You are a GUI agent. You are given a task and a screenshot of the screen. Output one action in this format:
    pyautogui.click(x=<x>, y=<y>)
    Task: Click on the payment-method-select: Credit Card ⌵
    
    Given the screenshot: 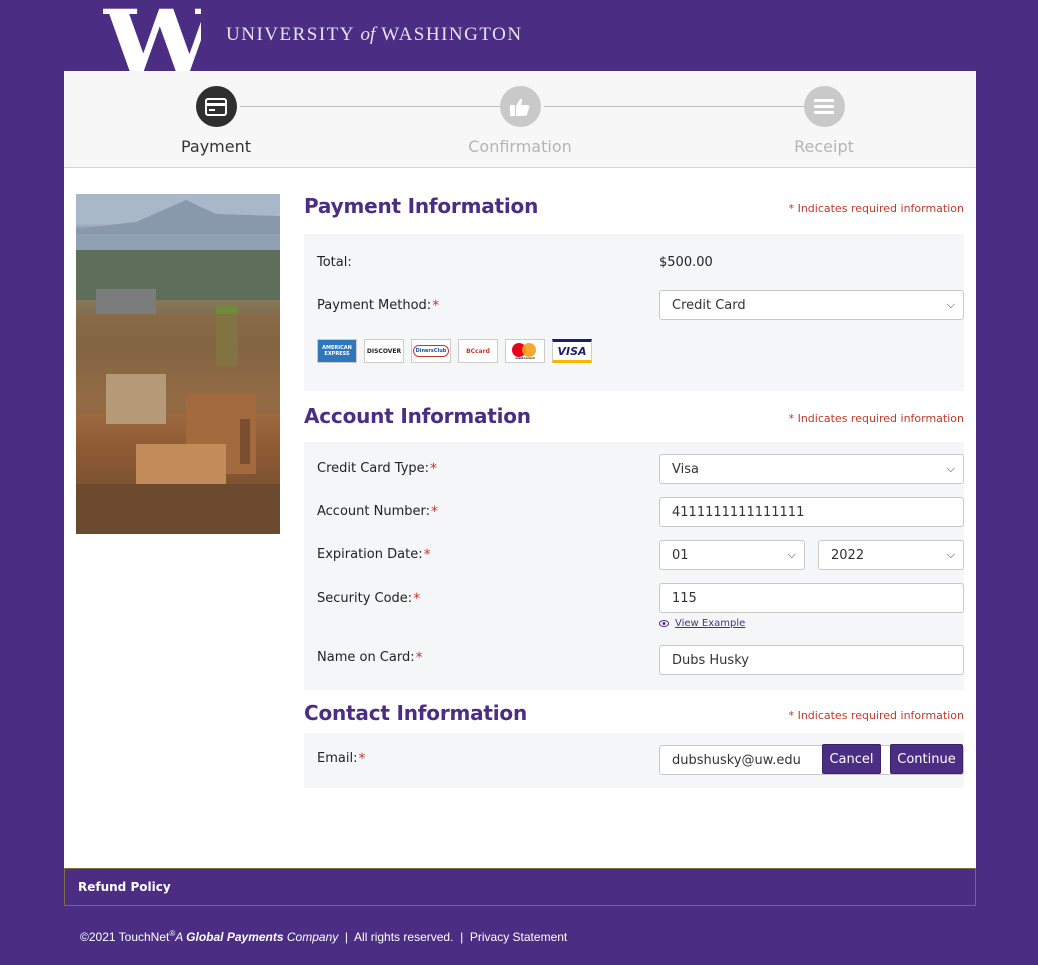 What is the action you would take?
    pyautogui.click(x=811, y=305)
    